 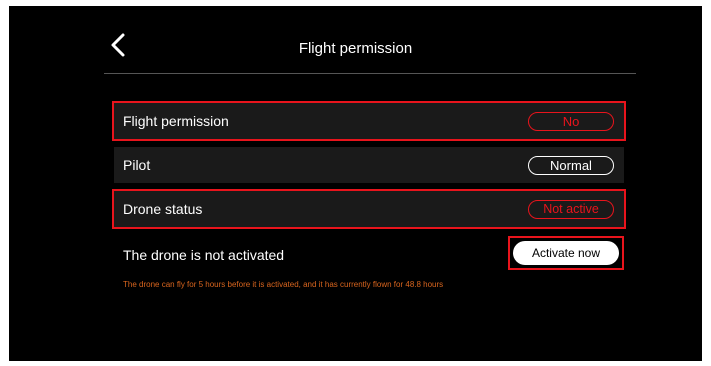 I want to click on drone-status-row: Drone status Not active, so click(x=369, y=209).